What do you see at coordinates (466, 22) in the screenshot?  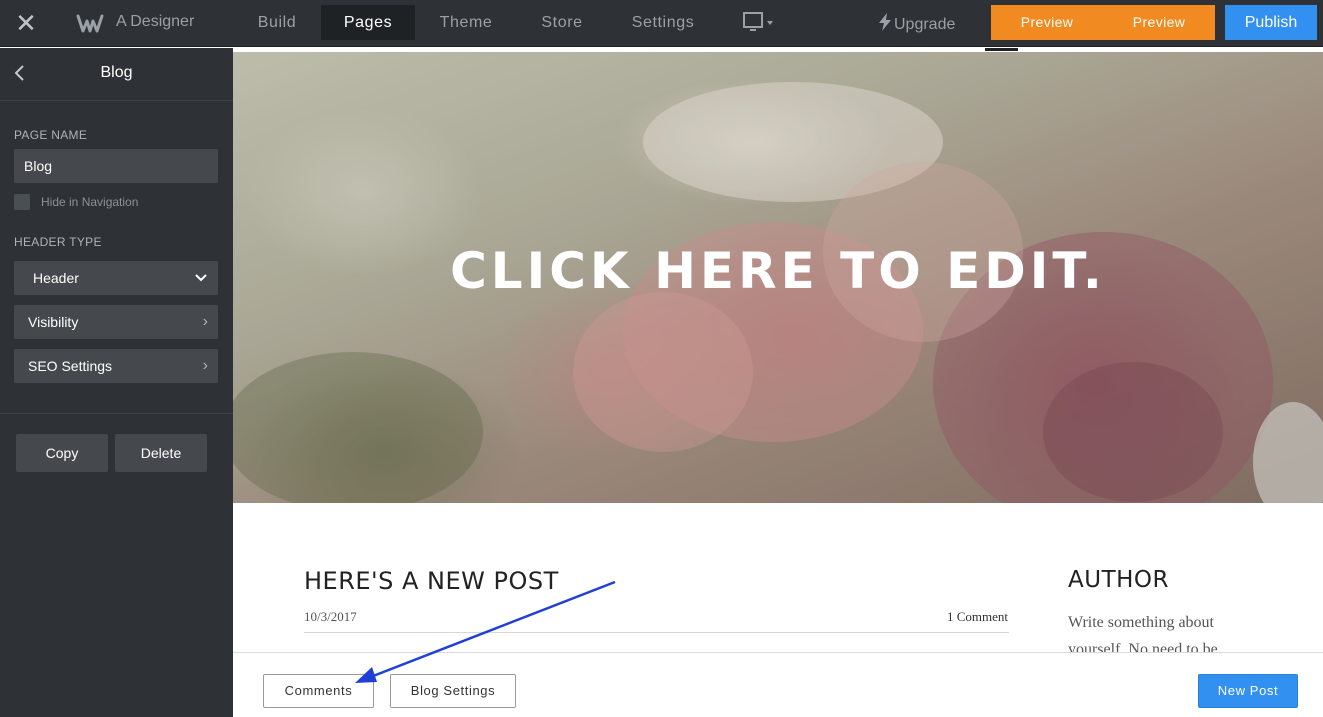 I see `tab-theme: Theme` at bounding box center [466, 22].